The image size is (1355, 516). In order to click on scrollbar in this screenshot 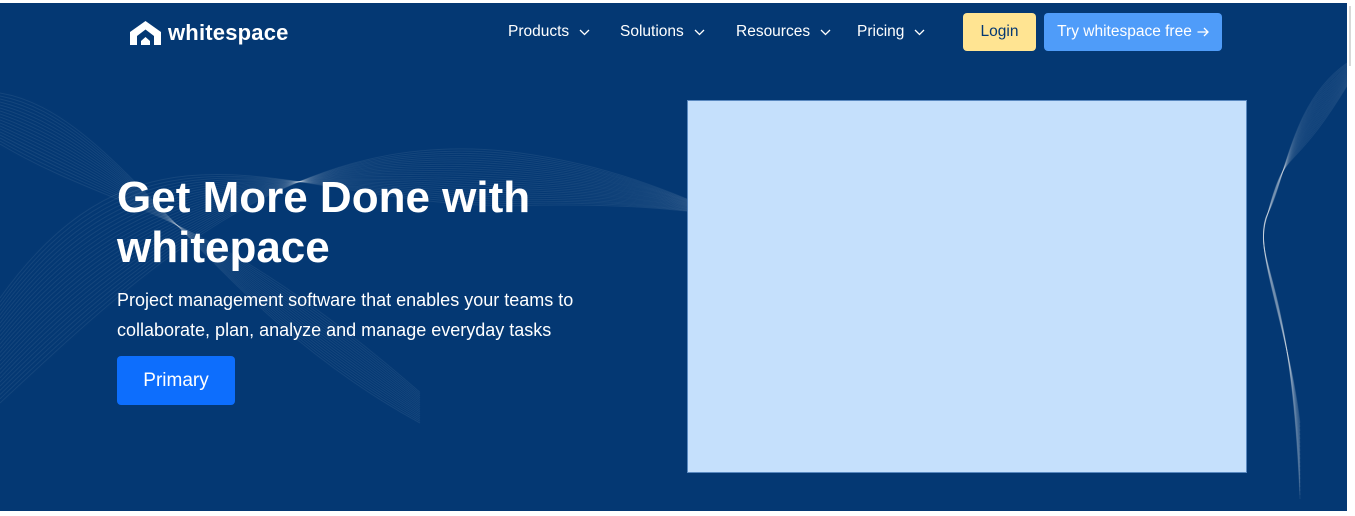, I will do `click(1351, 258)`.